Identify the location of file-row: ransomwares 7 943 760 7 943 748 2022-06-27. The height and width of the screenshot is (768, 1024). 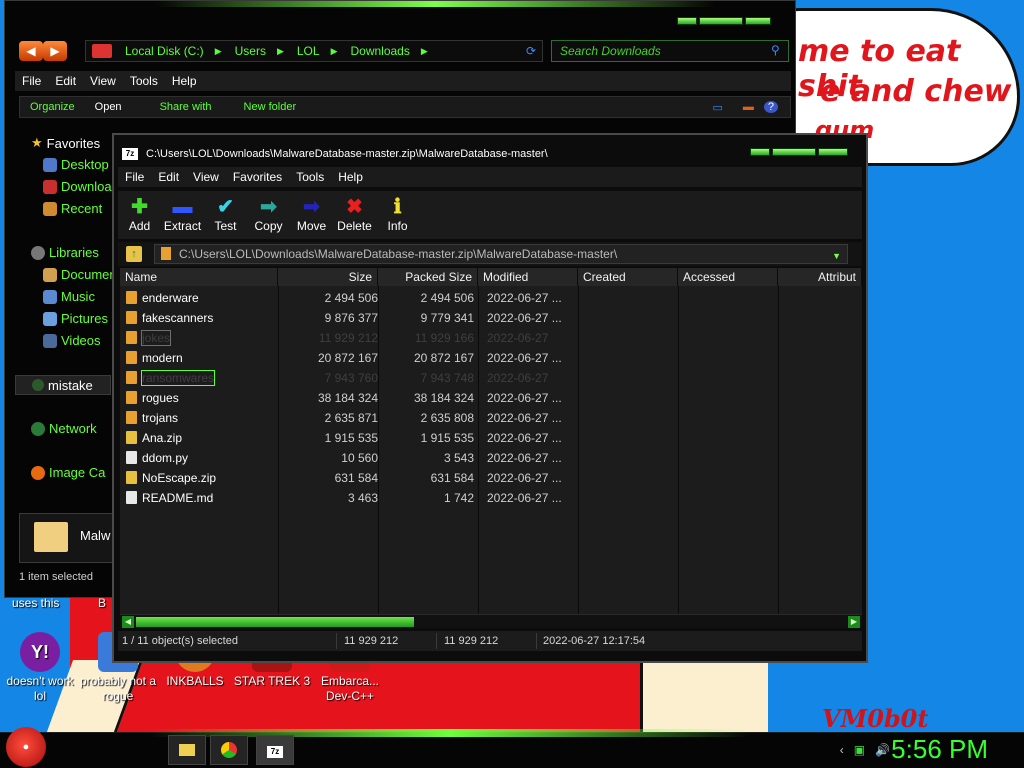
(491, 378).